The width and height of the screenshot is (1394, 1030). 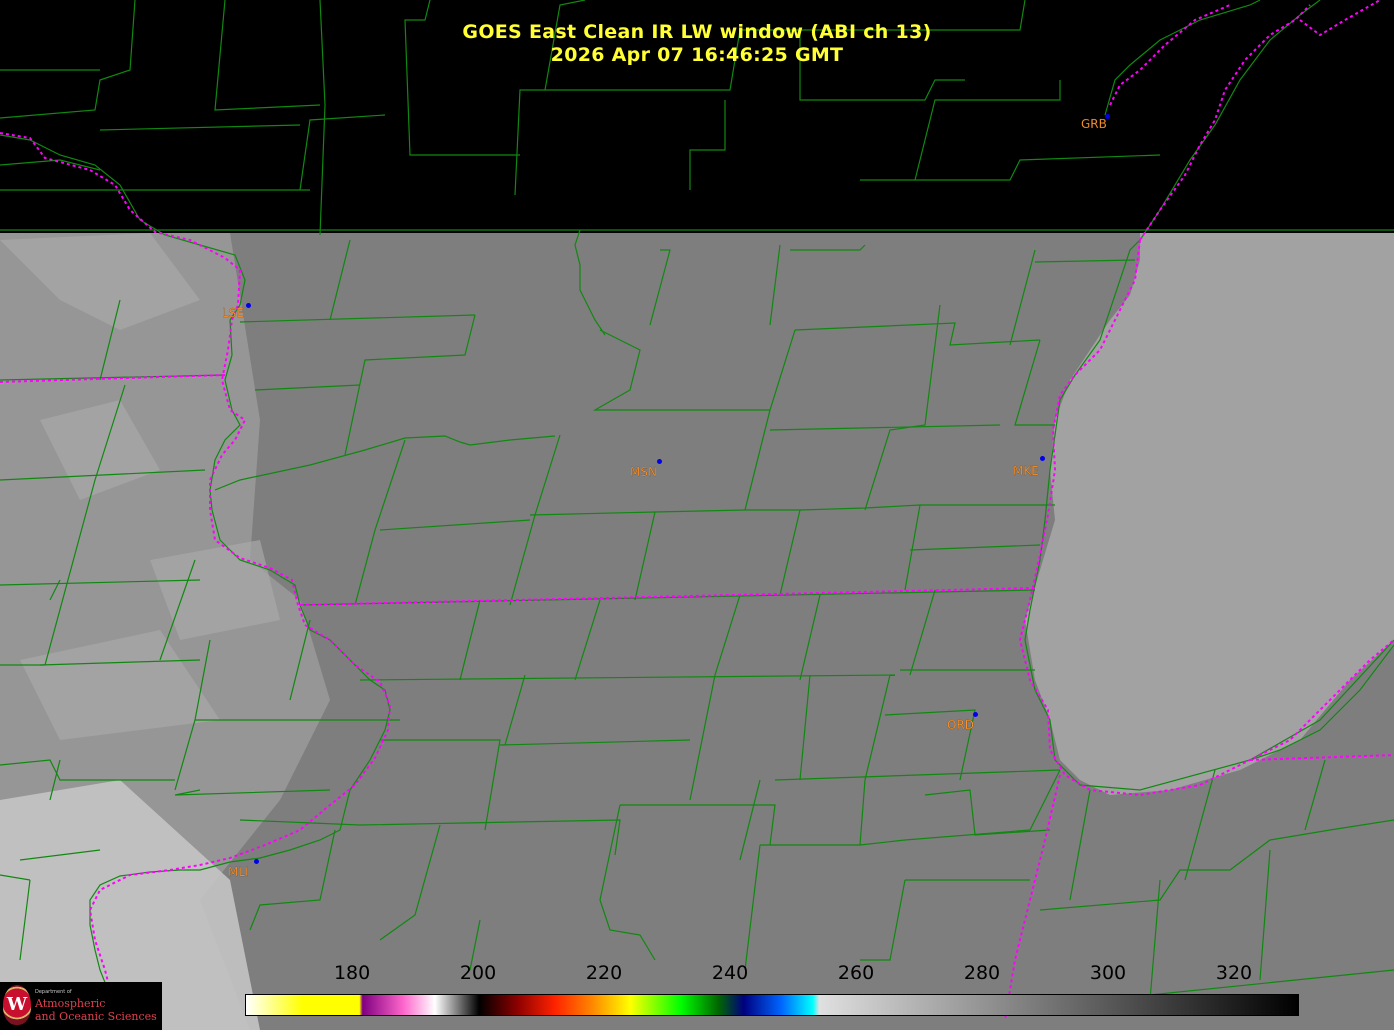 What do you see at coordinates (730, 973) in the screenshot?
I see `colorbar-tick-240: 240` at bounding box center [730, 973].